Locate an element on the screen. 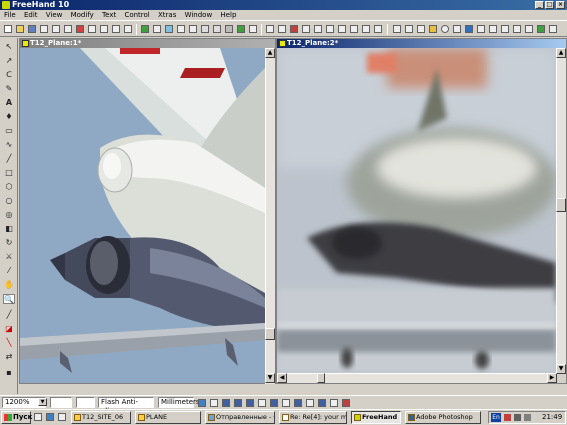 The image size is (567, 425). styles-icon is located at coordinates (157, 29).